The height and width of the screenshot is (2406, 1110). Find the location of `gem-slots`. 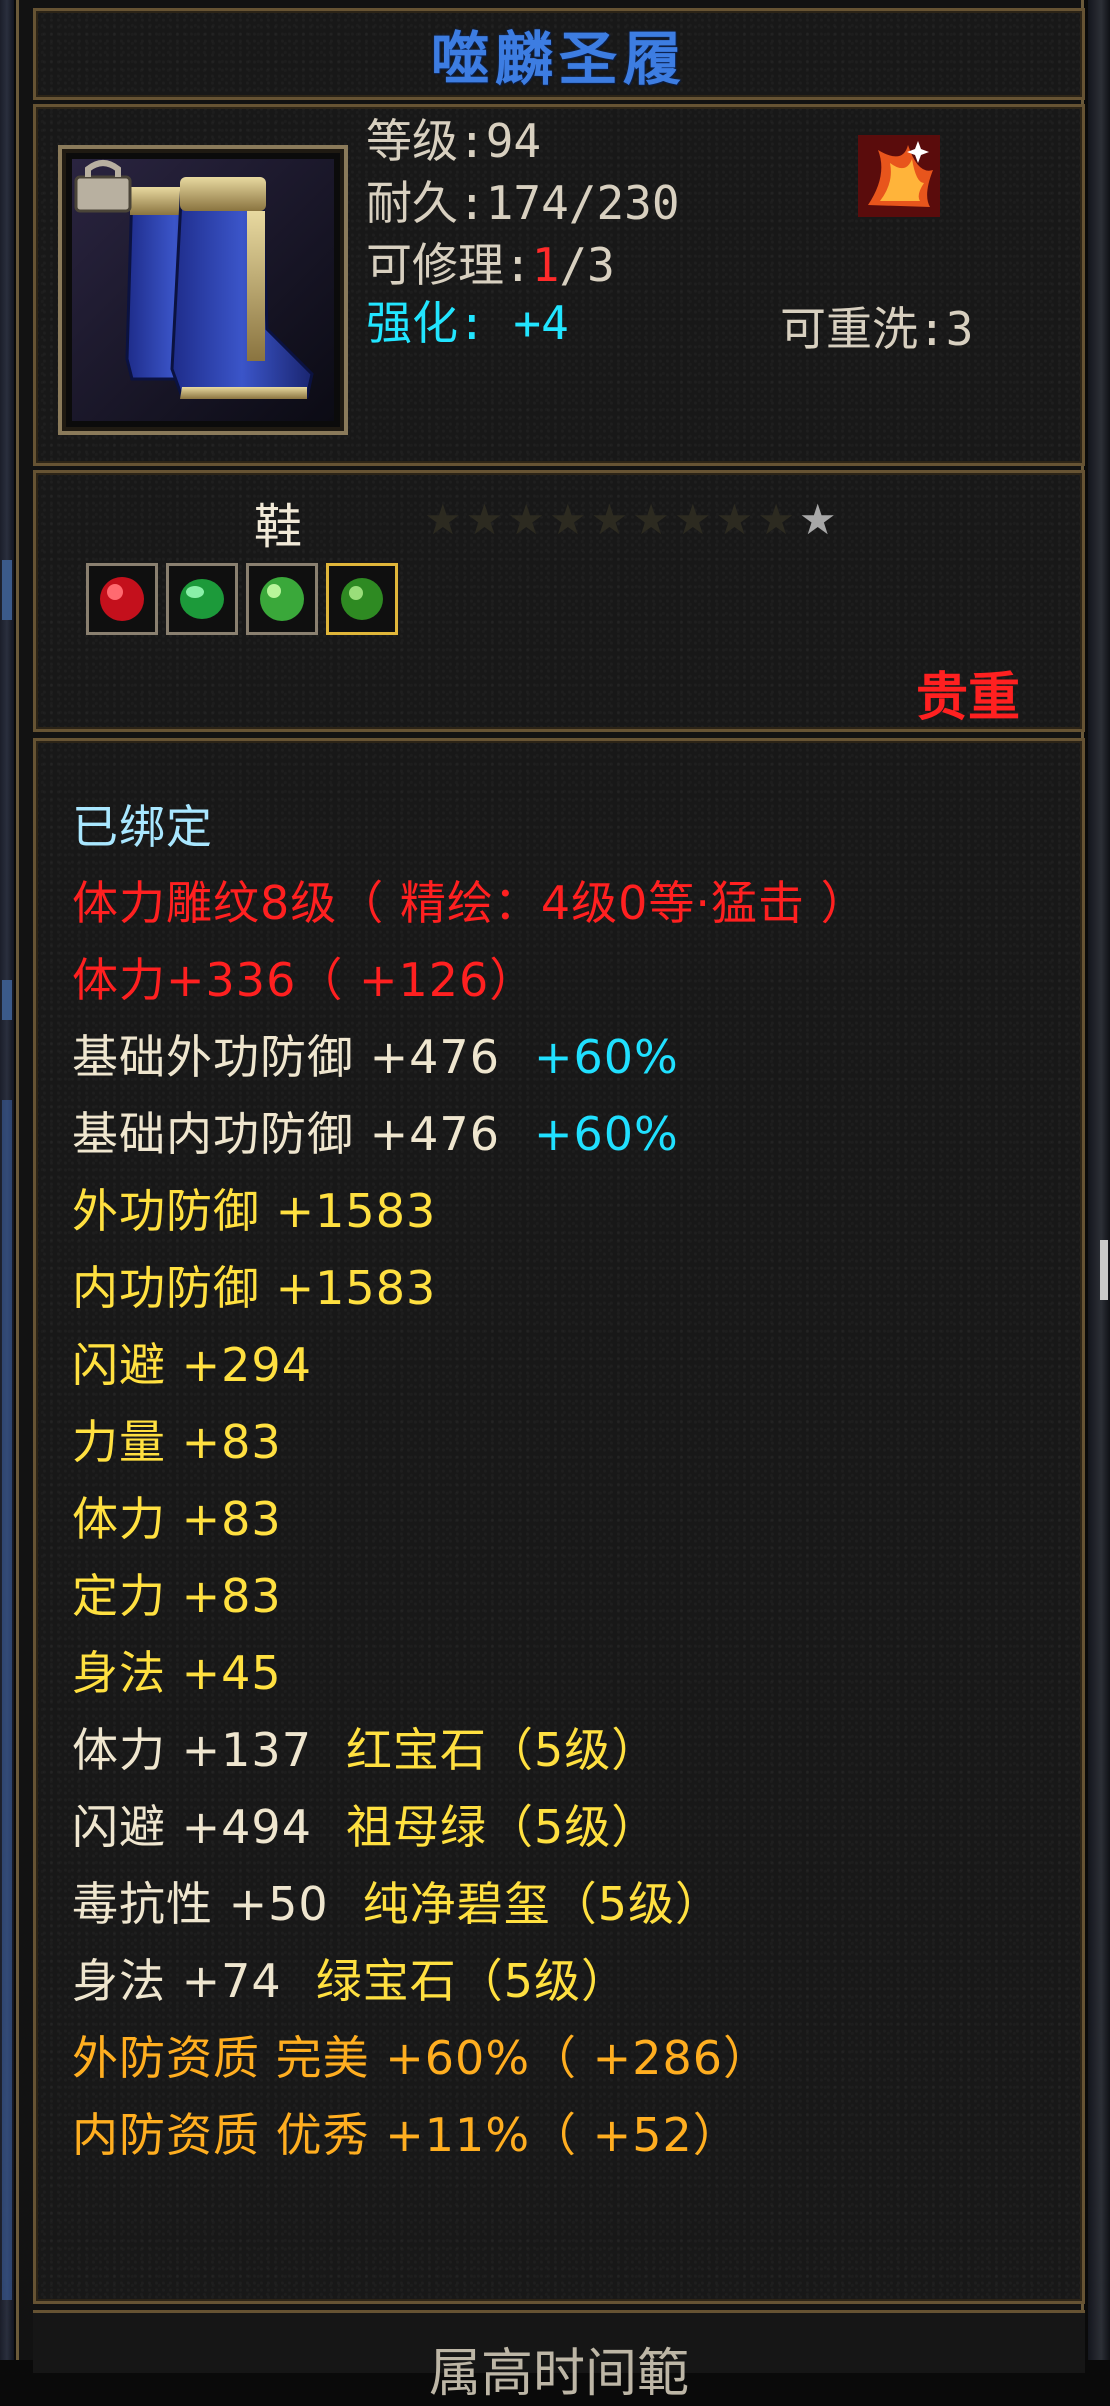

gem-slots is located at coordinates (242, 599).